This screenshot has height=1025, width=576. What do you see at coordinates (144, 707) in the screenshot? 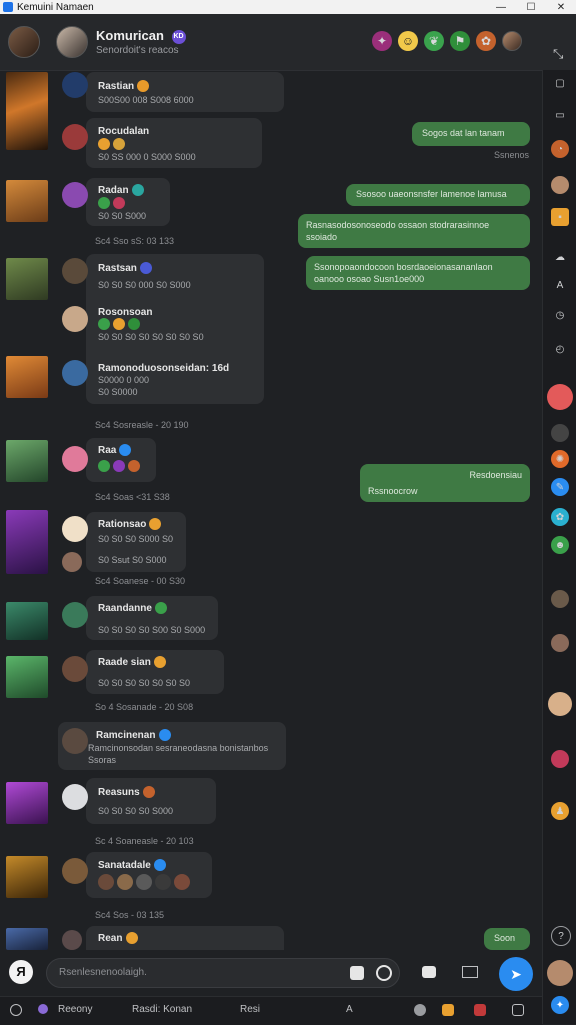
I see `message-timestamp: So 4 Sosanade - 20 S08` at bounding box center [144, 707].